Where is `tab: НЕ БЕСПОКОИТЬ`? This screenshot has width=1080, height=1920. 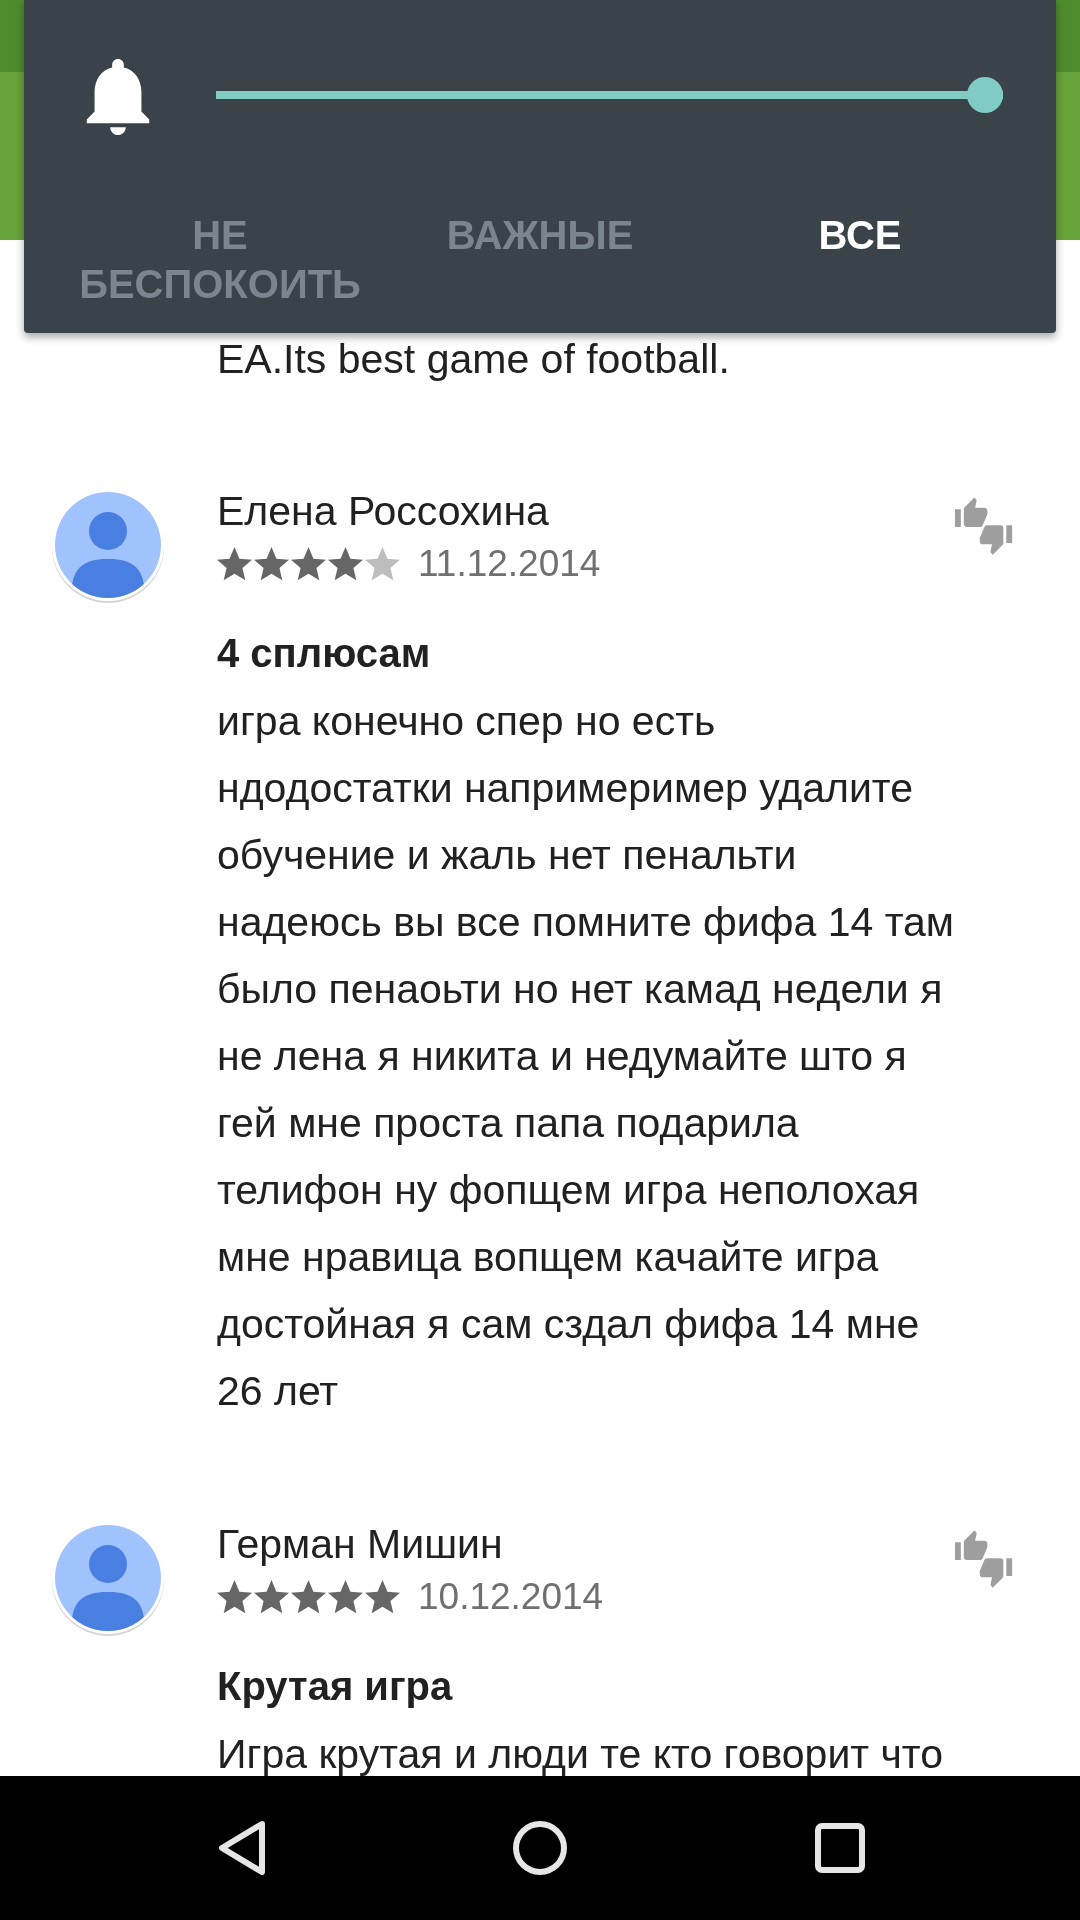 tab: НЕ БЕСПОКОИТЬ is located at coordinates (220, 260).